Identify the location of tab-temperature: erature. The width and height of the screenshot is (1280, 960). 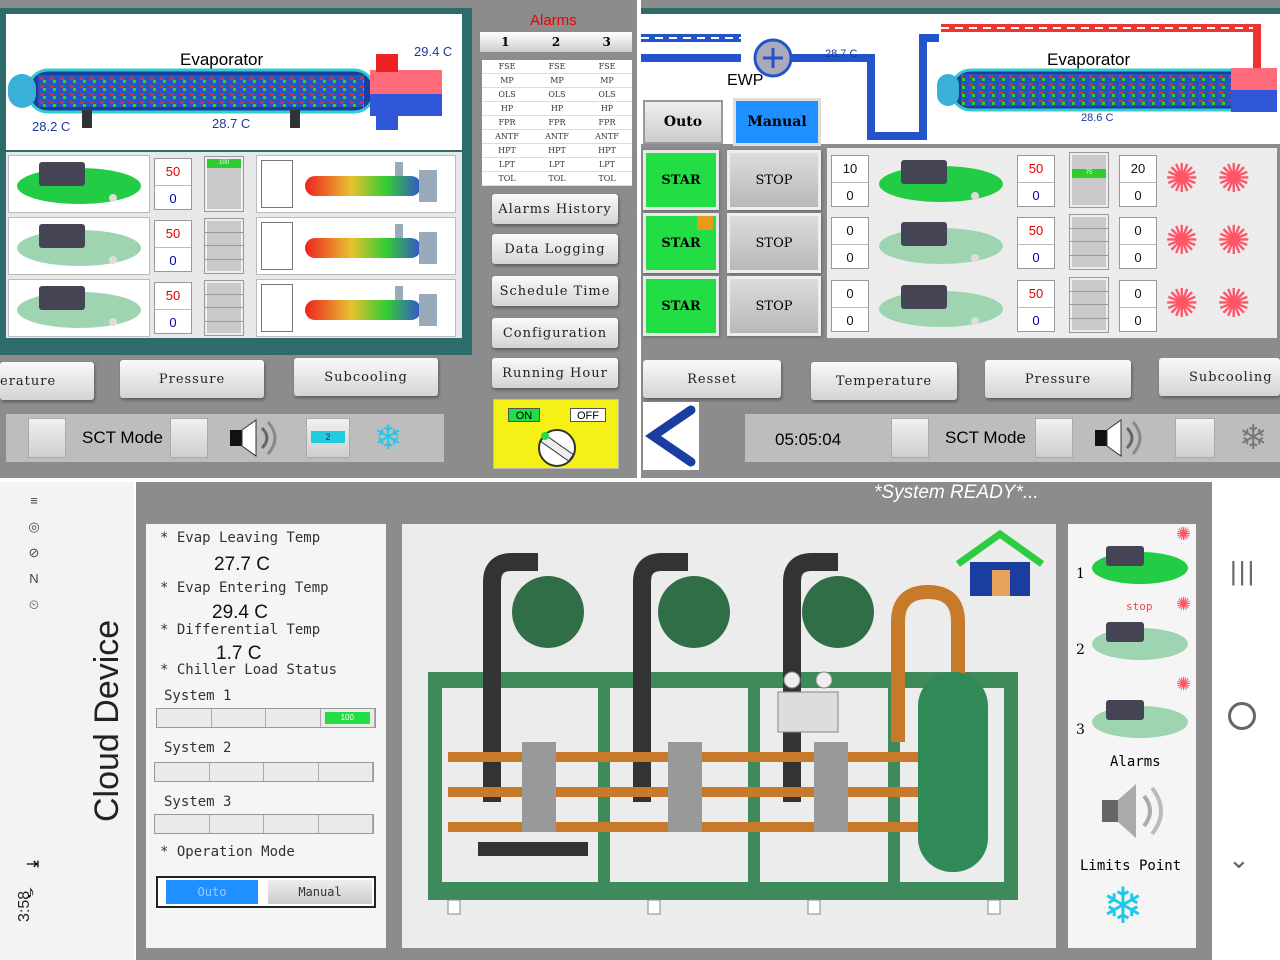
(47, 381).